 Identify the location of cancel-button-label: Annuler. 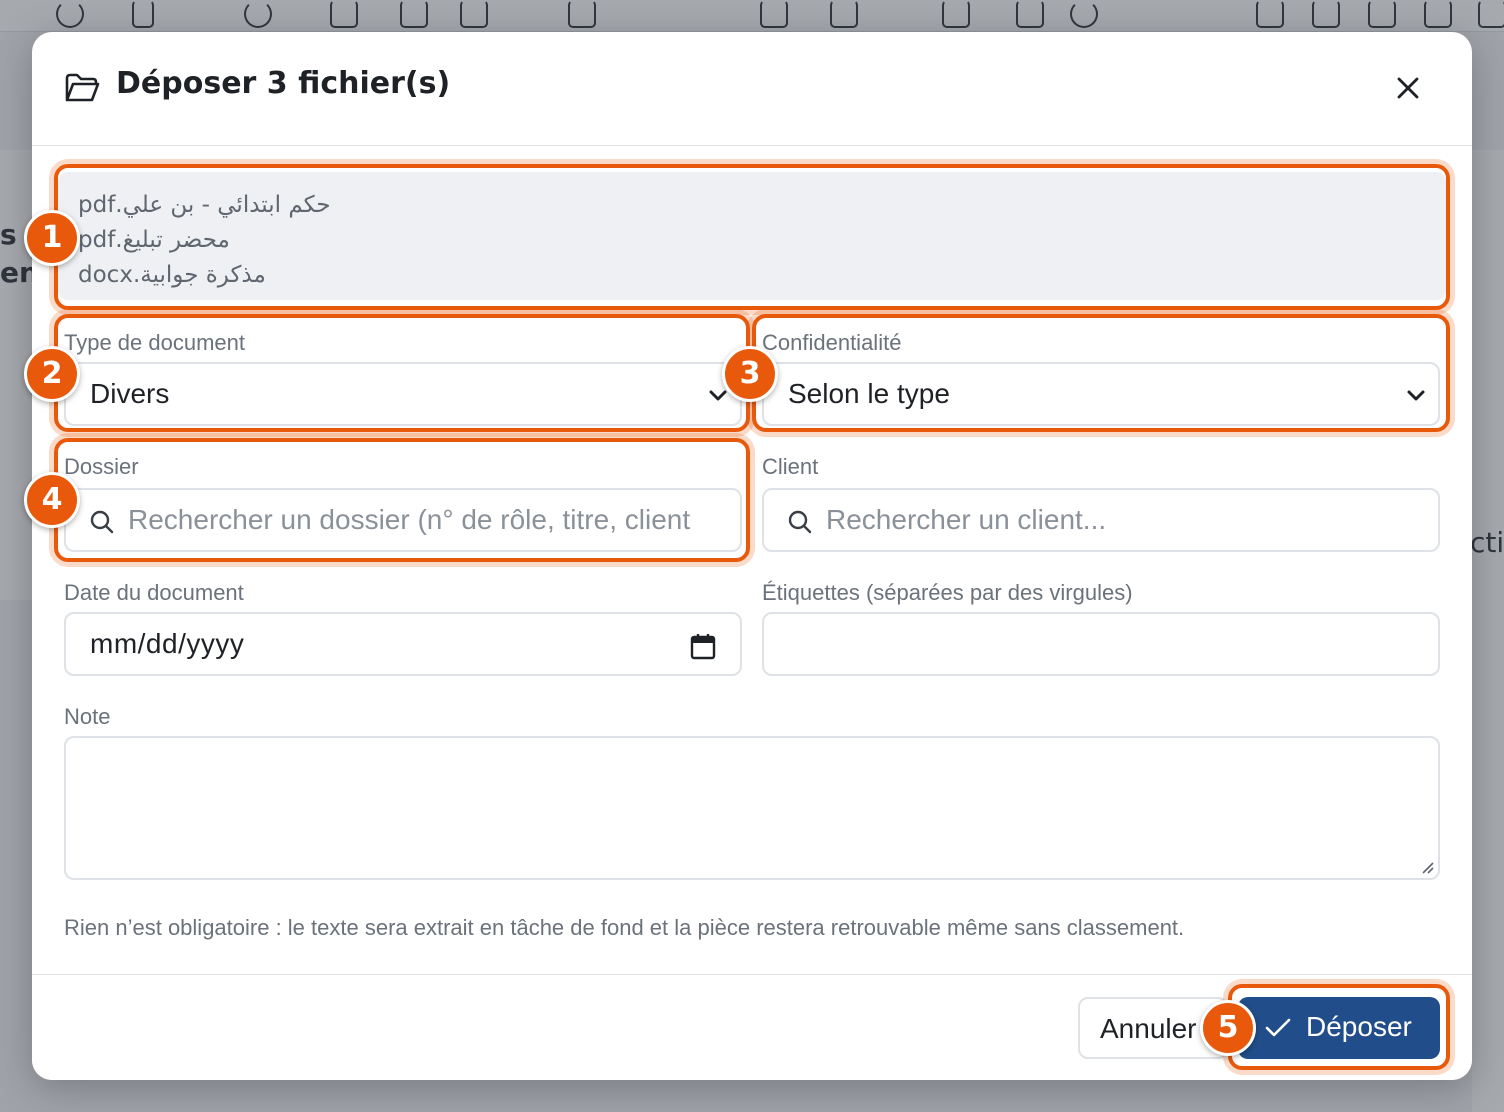
(1148, 1028).